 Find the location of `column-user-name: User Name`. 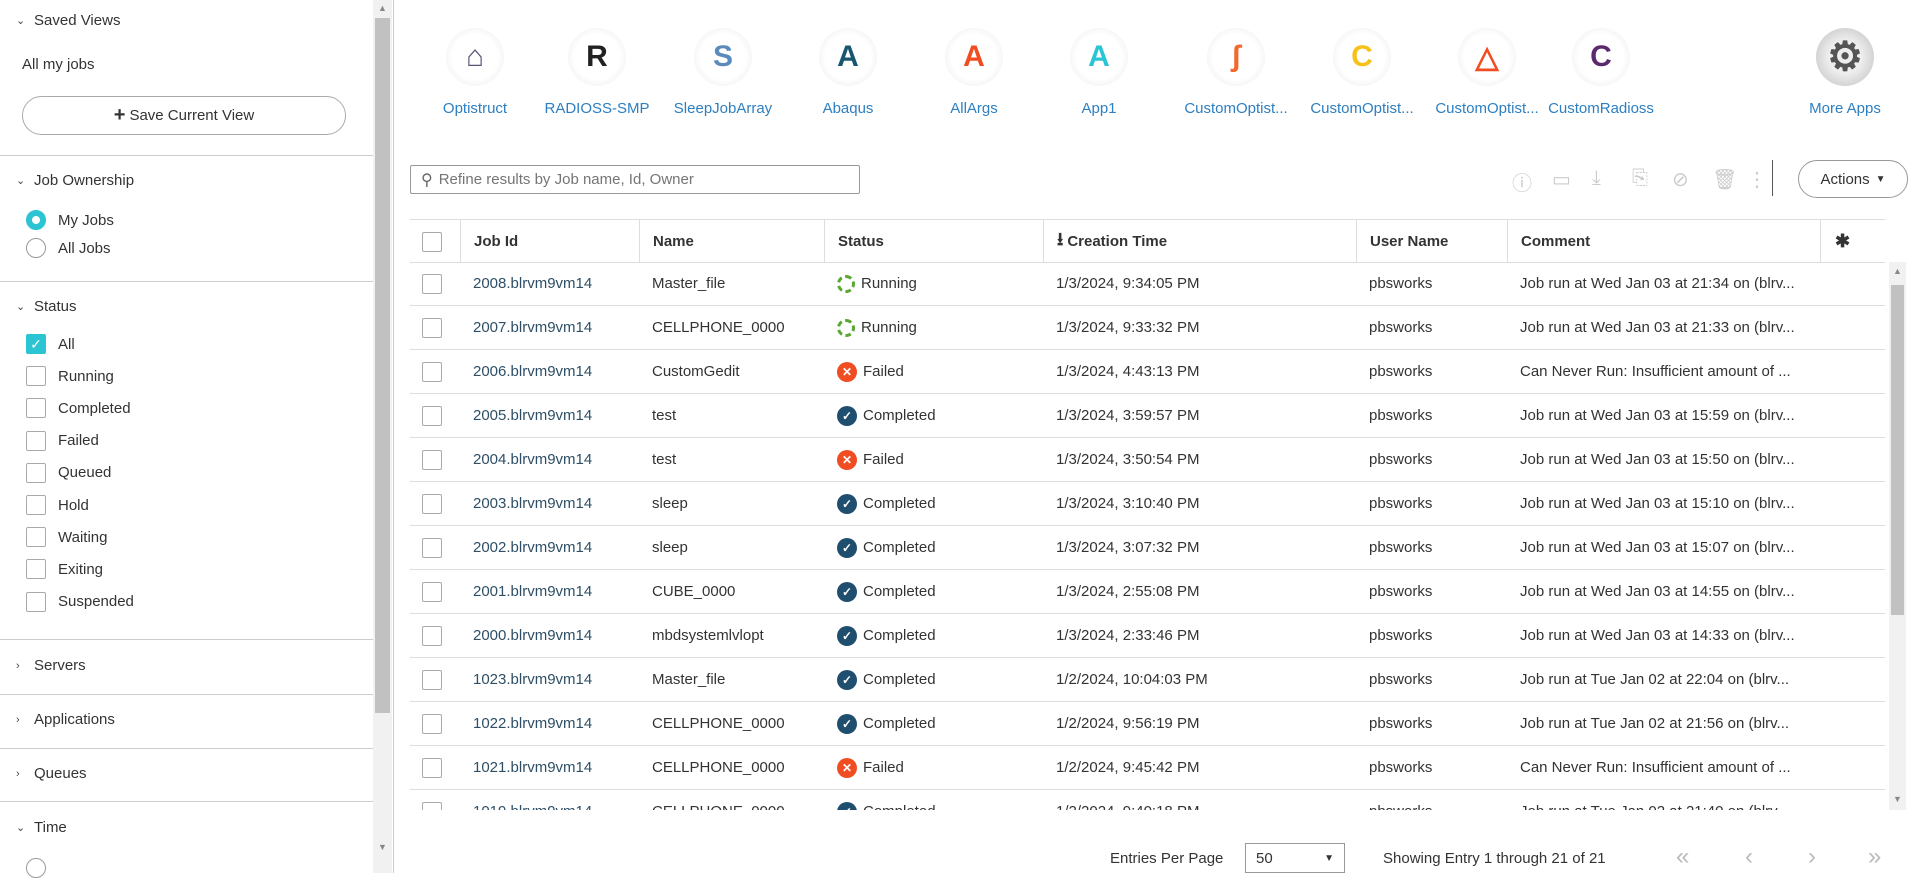

column-user-name: User Name is located at coordinates (1431, 241).